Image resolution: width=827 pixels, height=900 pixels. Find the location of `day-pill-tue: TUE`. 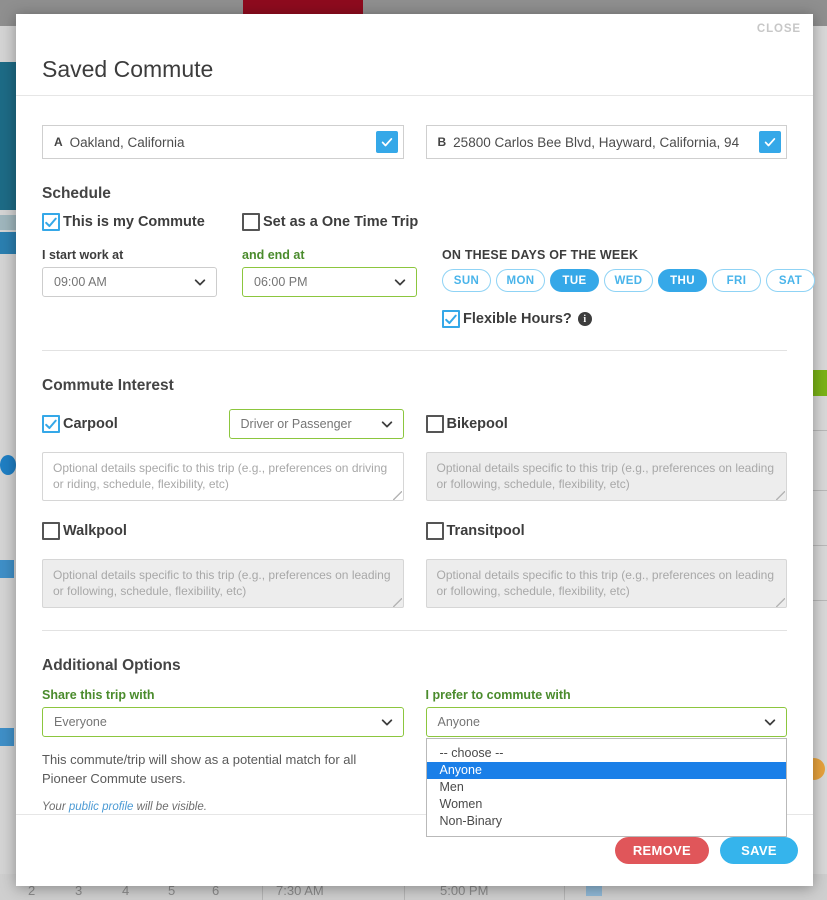

day-pill-tue: TUE is located at coordinates (574, 280).